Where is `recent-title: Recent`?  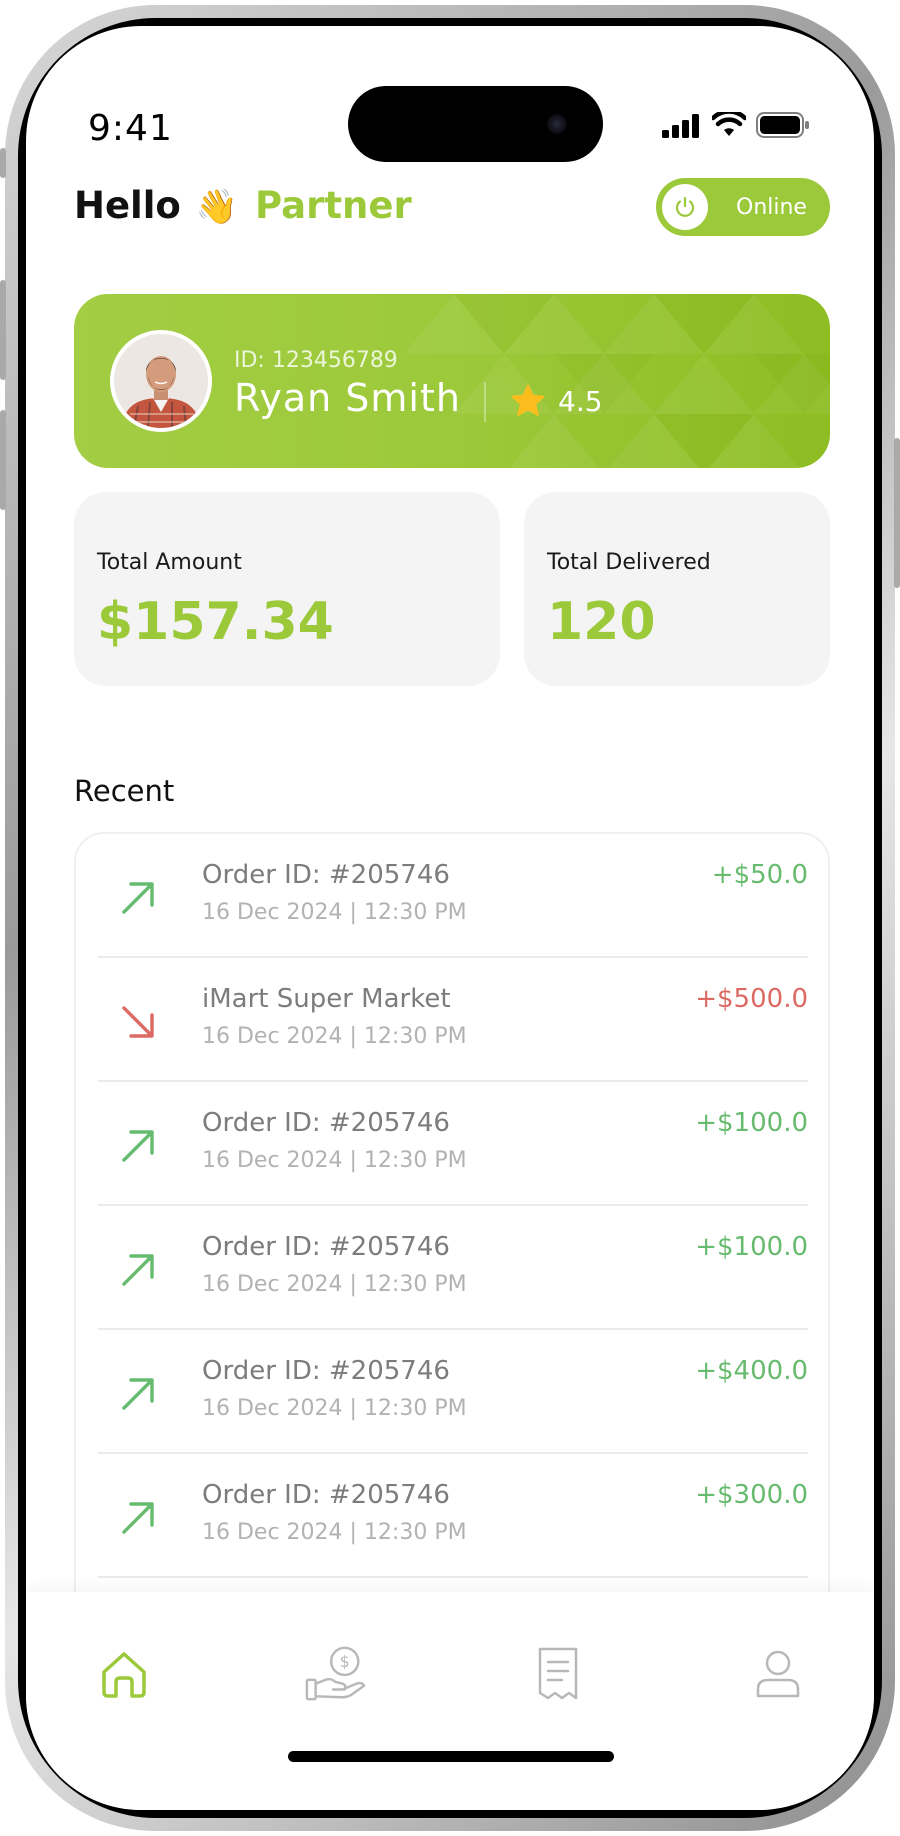
recent-title: Recent is located at coordinates (124, 791).